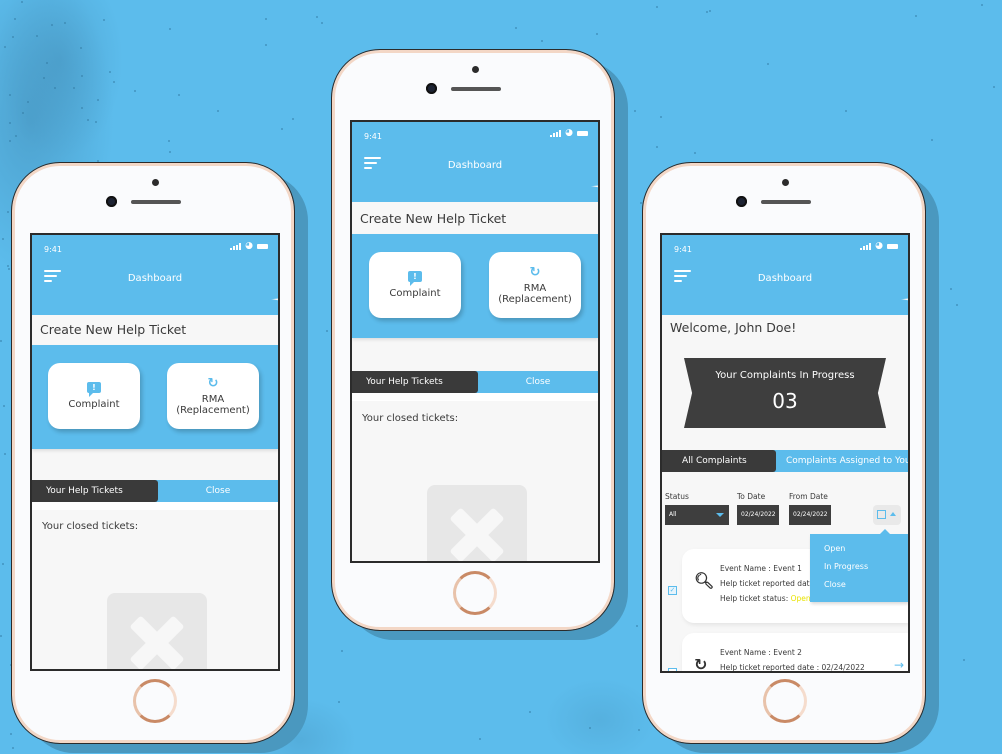 This screenshot has height=754, width=1002. What do you see at coordinates (672, 669) in the screenshot?
I see `event-checkbox` at bounding box center [672, 669].